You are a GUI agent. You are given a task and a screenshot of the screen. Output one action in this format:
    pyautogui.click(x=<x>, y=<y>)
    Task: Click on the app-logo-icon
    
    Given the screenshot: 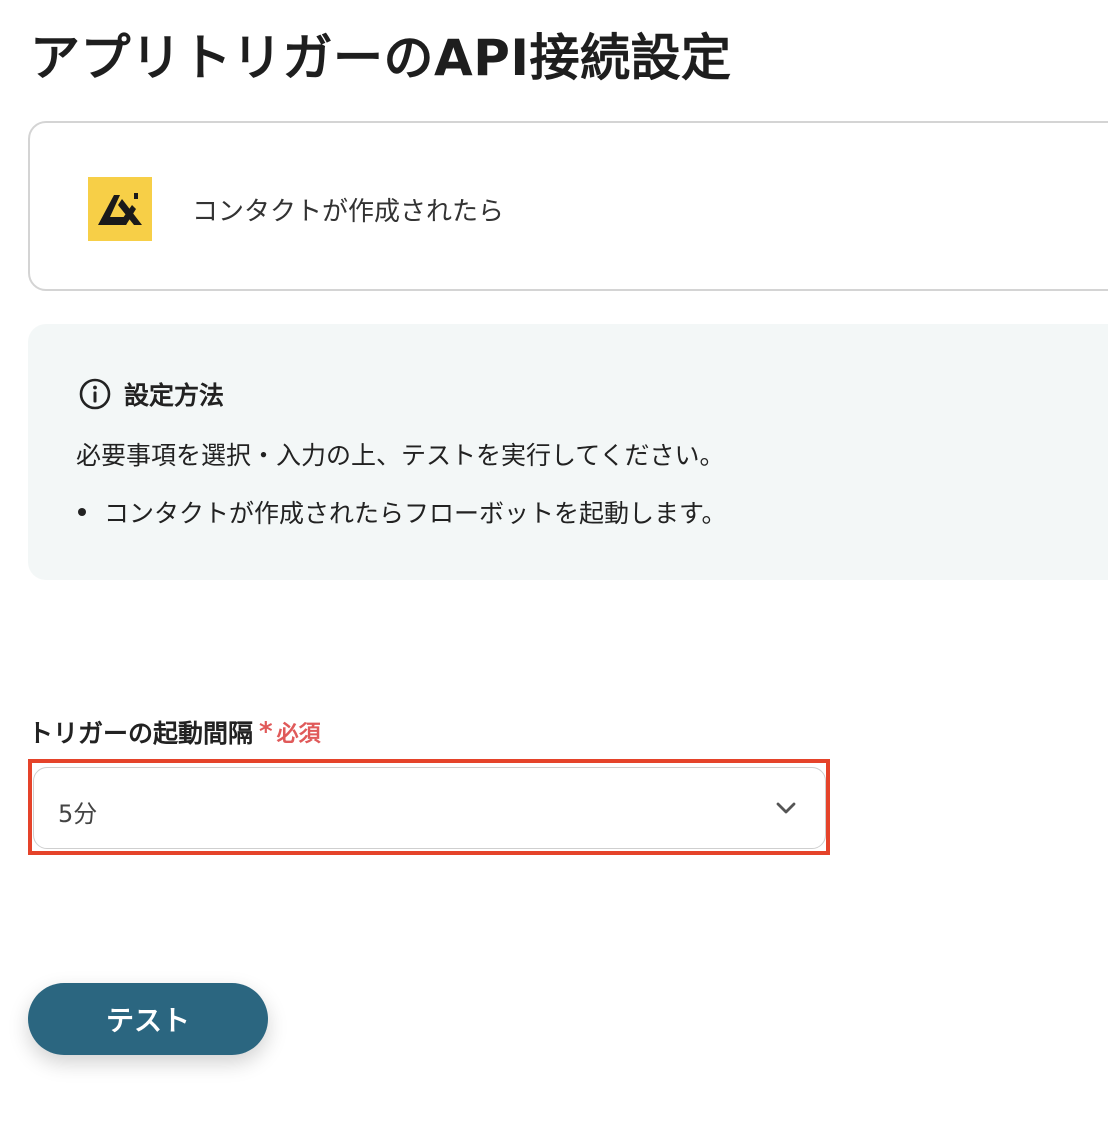 What is the action you would take?
    pyautogui.click(x=120, y=209)
    